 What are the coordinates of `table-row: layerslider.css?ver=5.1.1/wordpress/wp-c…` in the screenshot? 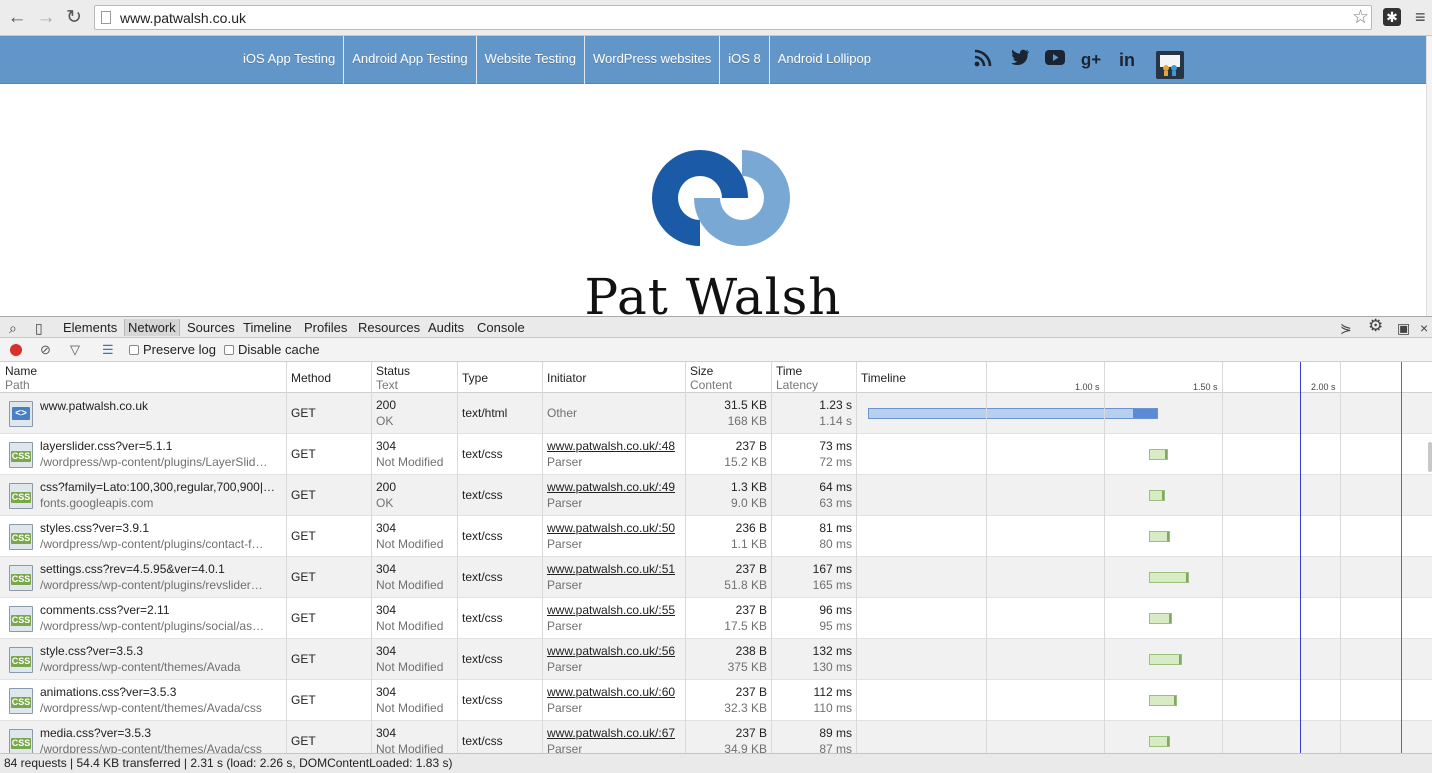 It's located at (716, 454).